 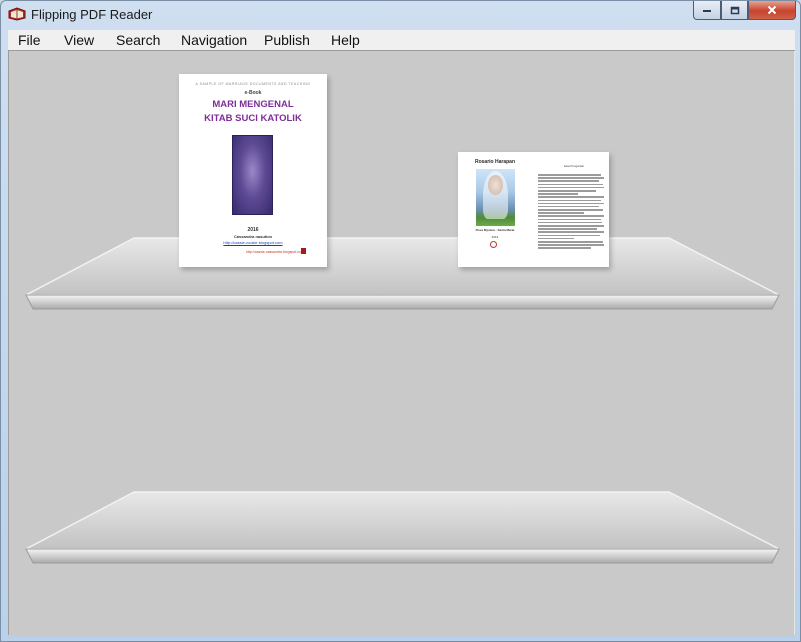 What do you see at coordinates (402, 527) in the screenshot?
I see `glass-shelf-bottom` at bounding box center [402, 527].